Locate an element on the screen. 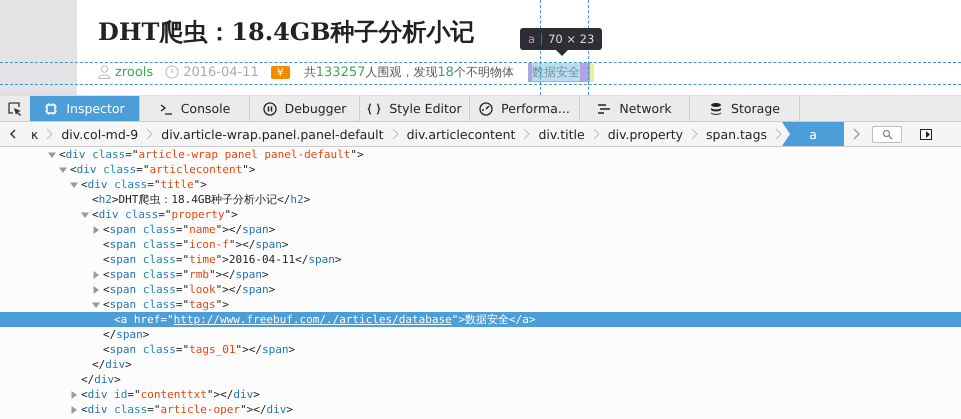  markup-text: <span class="tags"> is located at coordinates (166, 304).